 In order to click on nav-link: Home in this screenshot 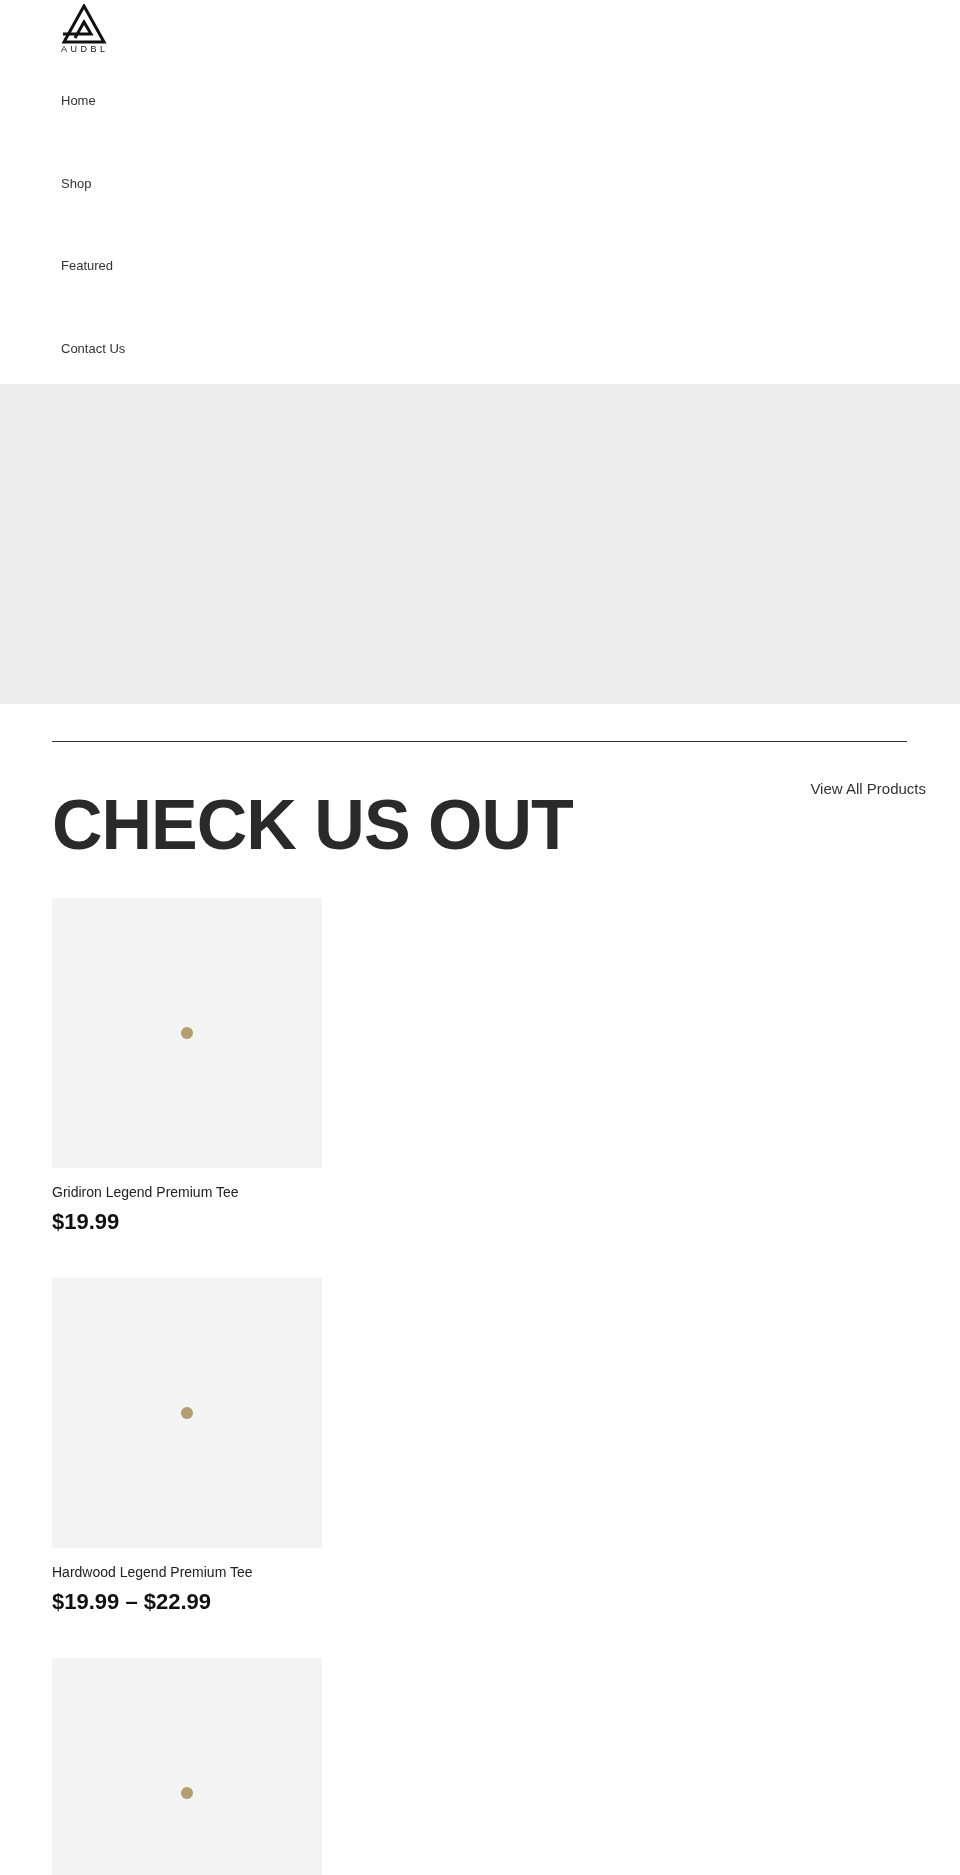, I will do `click(510, 101)`.